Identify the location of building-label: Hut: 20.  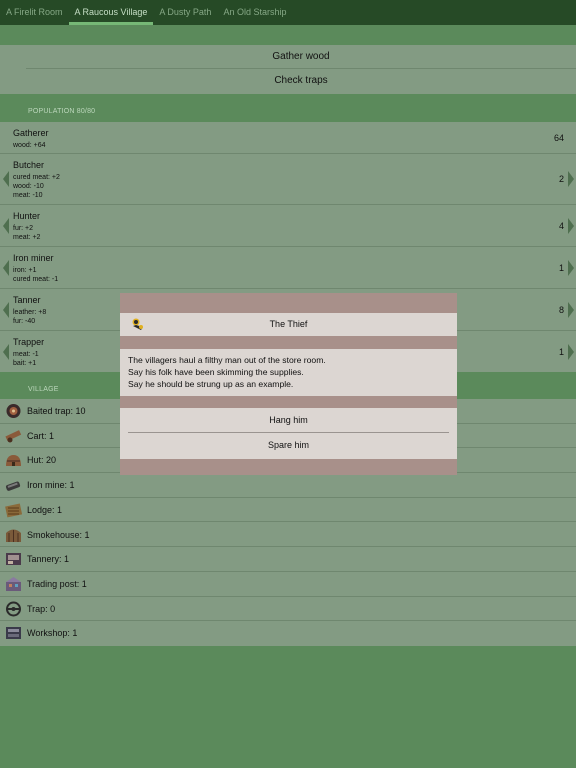
(42, 460).